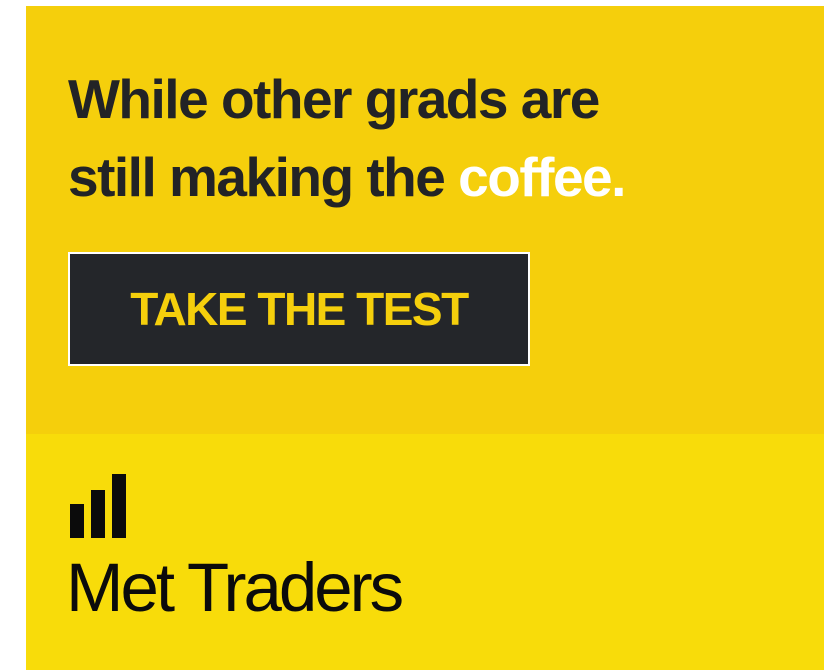 The image size is (824, 670). I want to click on headline-line-1: While other grads are, so click(334, 99).